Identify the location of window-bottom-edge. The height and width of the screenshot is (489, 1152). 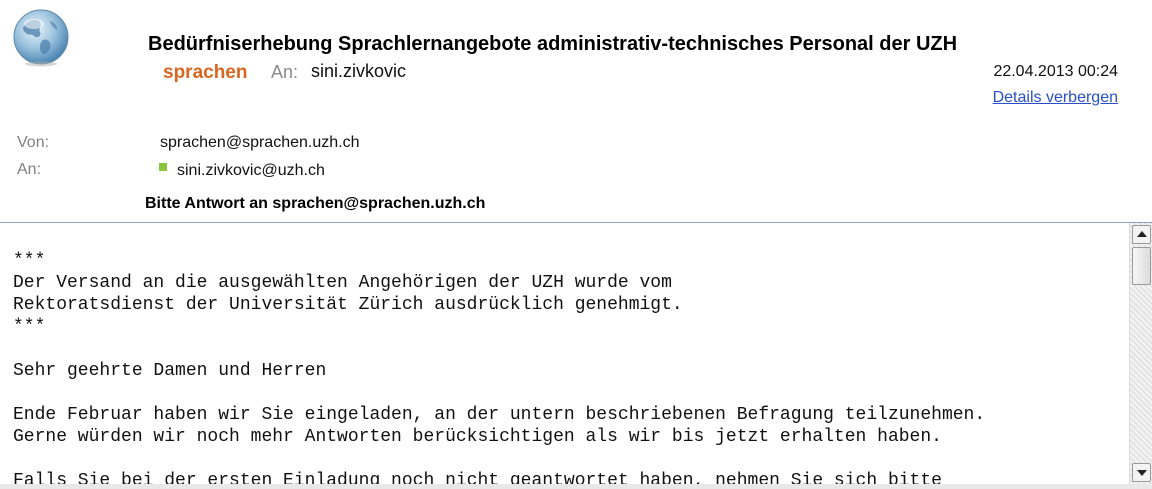
(576, 486).